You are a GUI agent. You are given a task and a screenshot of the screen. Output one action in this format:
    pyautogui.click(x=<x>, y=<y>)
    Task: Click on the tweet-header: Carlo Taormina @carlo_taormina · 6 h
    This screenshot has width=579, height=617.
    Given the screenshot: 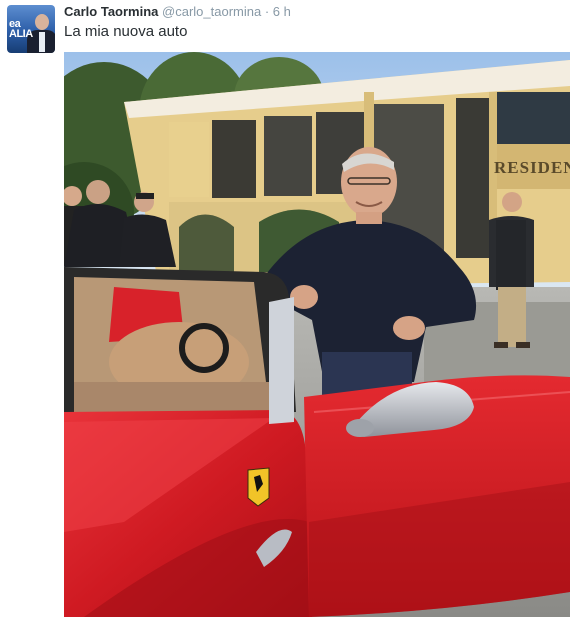 What is the action you would take?
    pyautogui.click(x=177, y=12)
    